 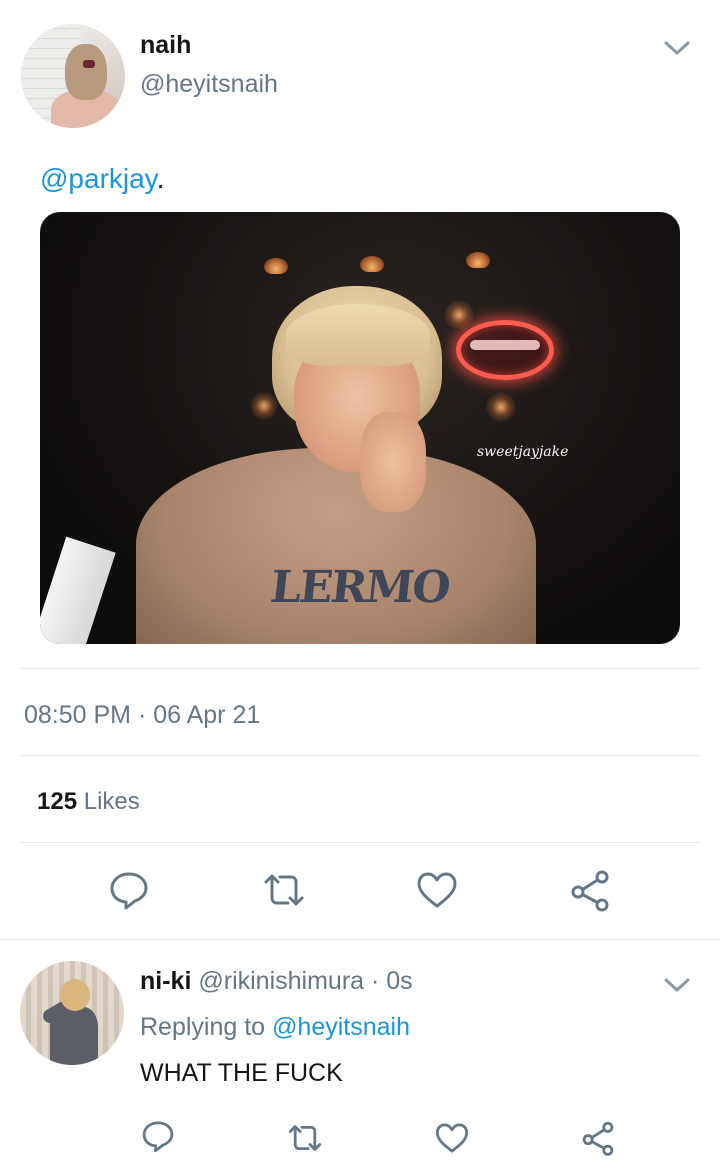 What do you see at coordinates (505, 345) in the screenshot?
I see `neon-sign-script` at bounding box center [505, 345].